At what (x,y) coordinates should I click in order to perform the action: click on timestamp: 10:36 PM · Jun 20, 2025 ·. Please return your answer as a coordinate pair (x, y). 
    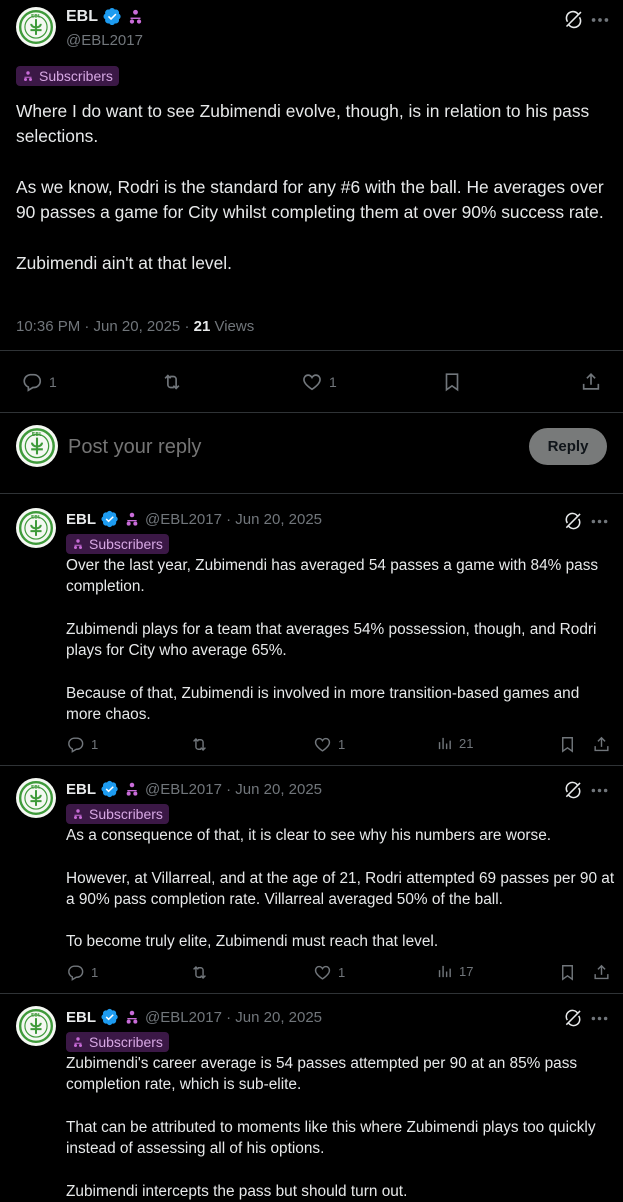
    Looking at the image, I should click on (105, 326).